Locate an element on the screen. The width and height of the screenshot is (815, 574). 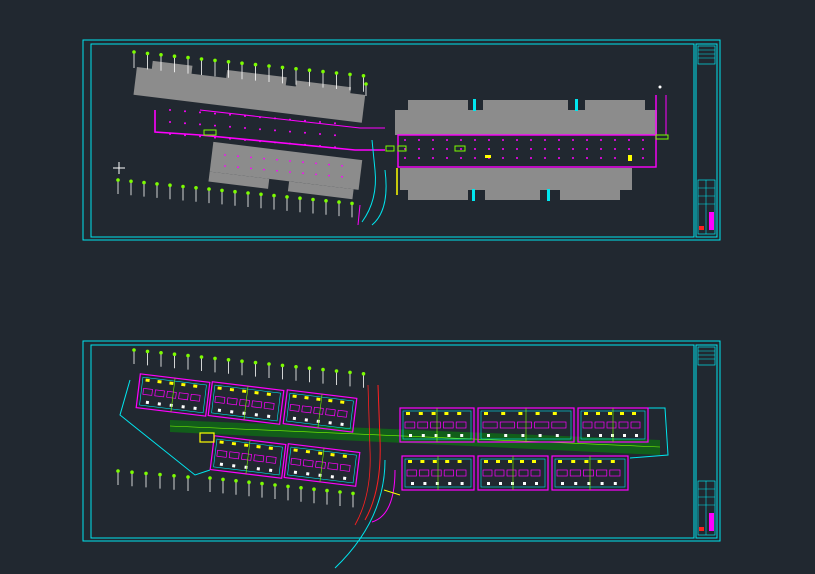
sheet-bottom-title-block is located at coordinates (706, 441).